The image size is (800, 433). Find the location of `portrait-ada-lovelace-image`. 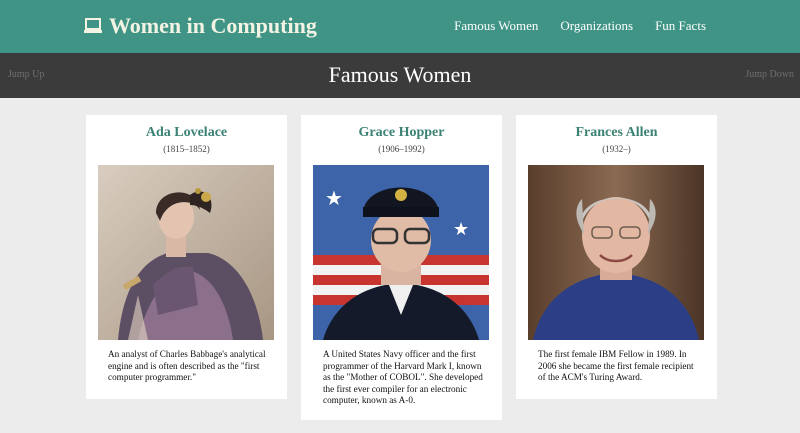

portrait-ada-lovelace-image is located at coordinates (186, 252).